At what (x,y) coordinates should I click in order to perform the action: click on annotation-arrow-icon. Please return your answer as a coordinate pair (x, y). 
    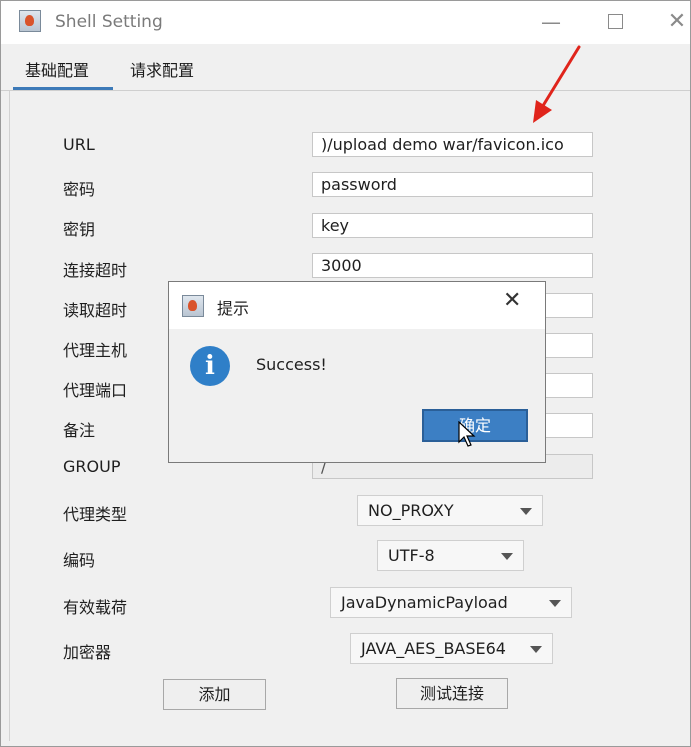
    Looking at the image, I should click on (557, 84).